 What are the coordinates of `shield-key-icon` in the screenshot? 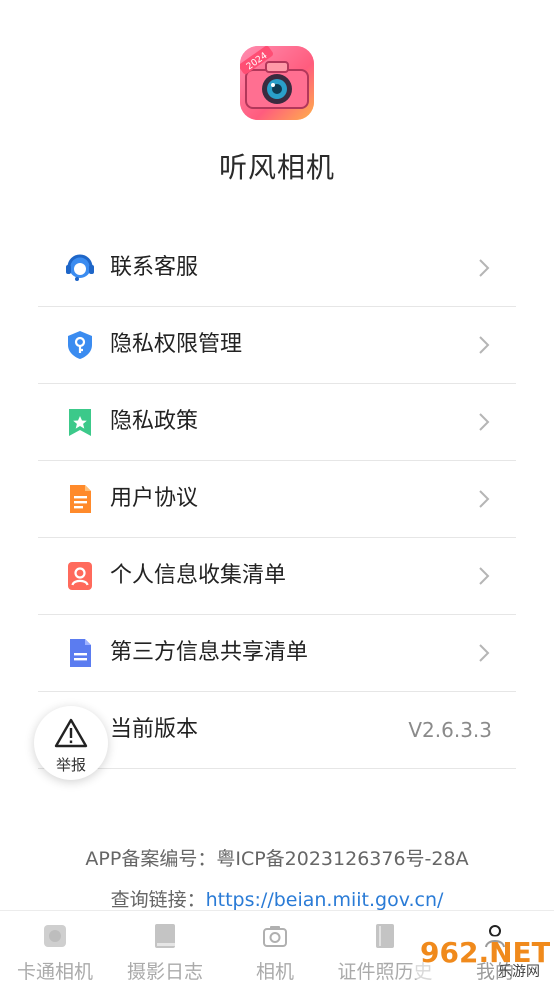 It's located at (80, 345).